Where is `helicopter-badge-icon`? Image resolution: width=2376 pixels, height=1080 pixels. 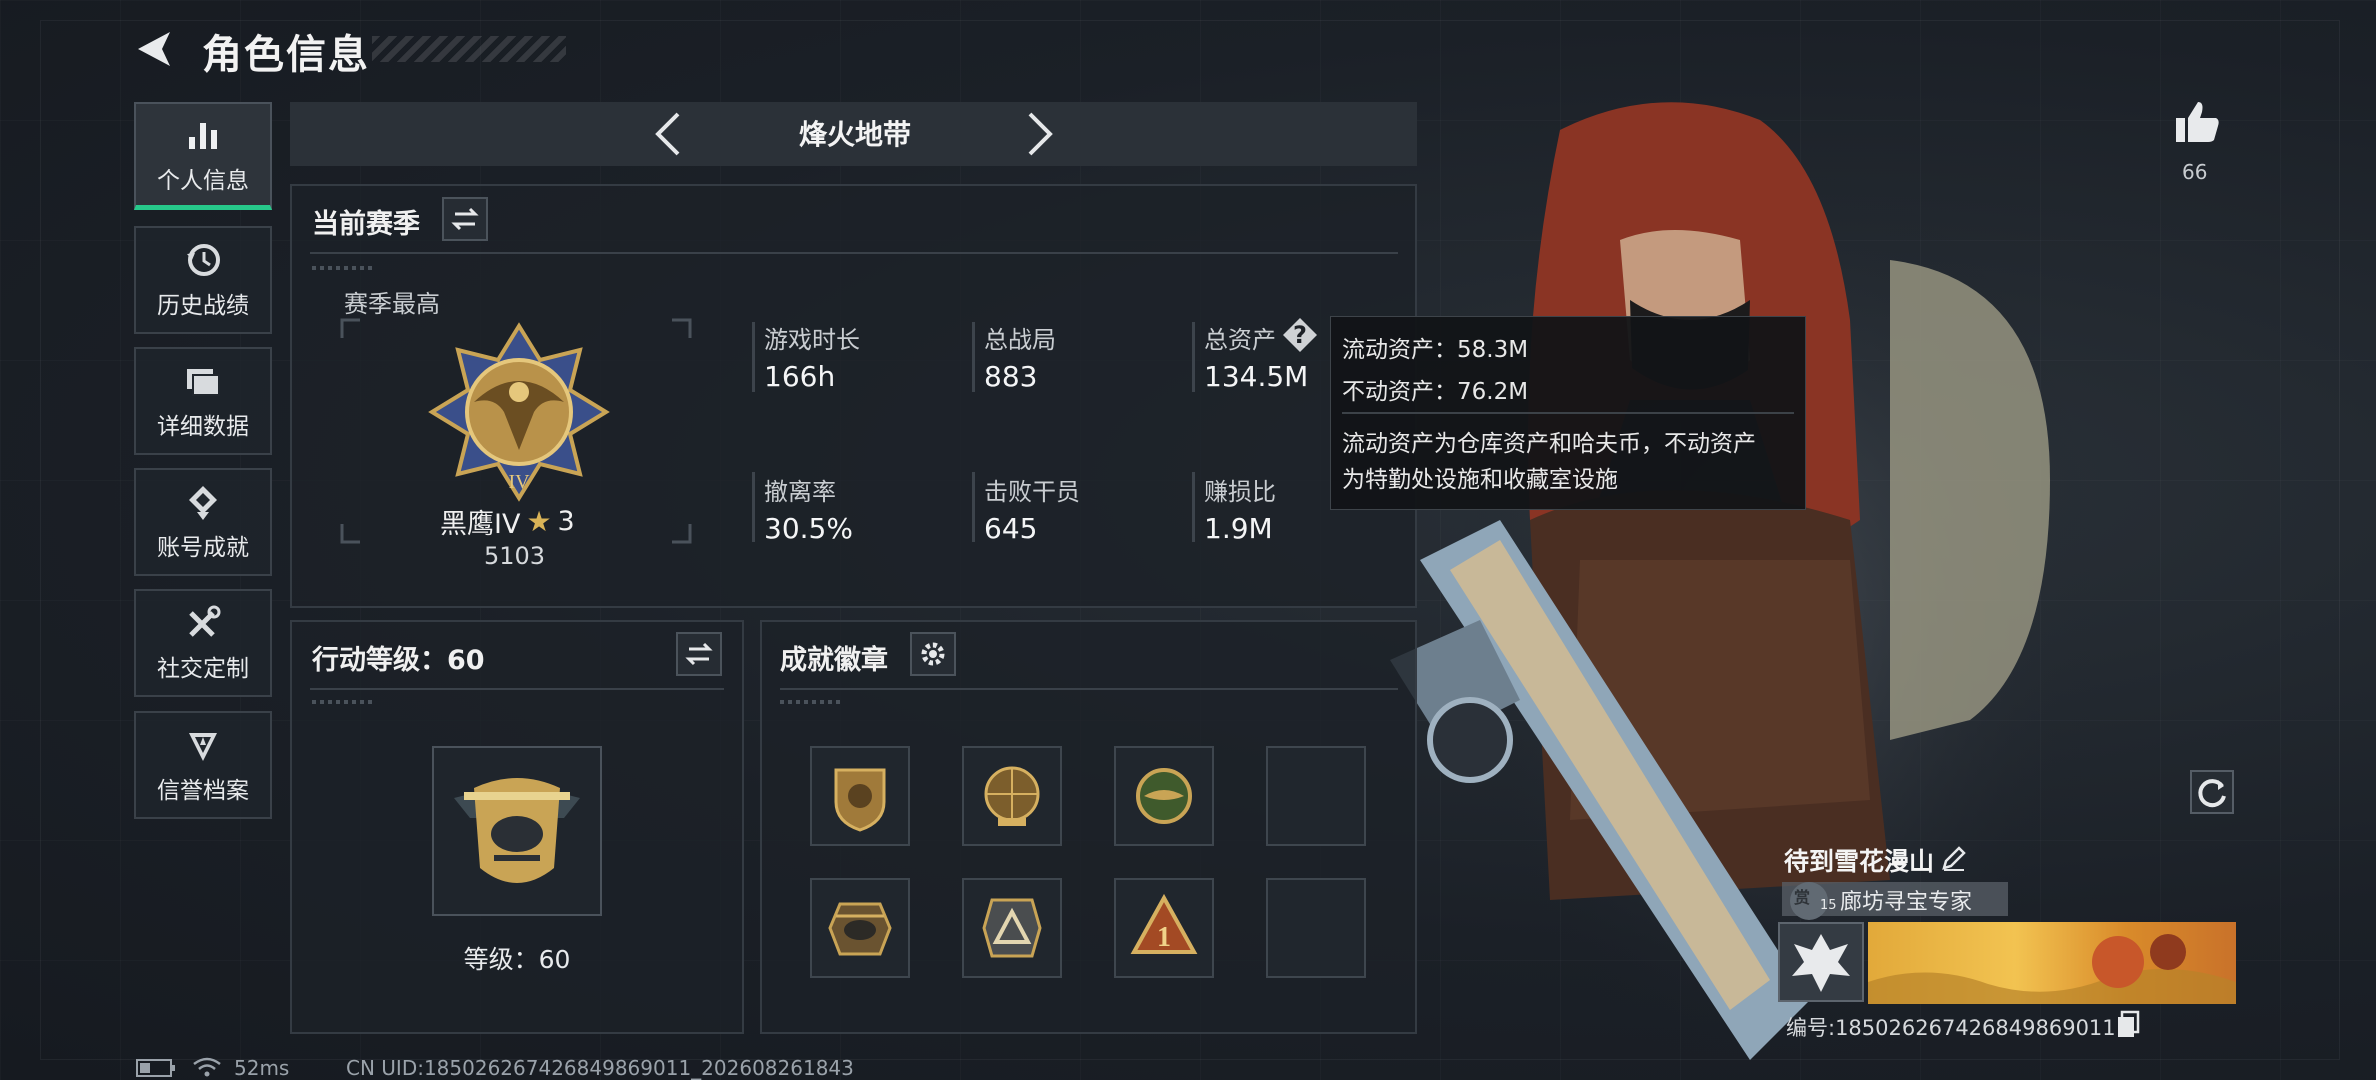
helicopter-badge-icon is located at coordinates (860, 929).